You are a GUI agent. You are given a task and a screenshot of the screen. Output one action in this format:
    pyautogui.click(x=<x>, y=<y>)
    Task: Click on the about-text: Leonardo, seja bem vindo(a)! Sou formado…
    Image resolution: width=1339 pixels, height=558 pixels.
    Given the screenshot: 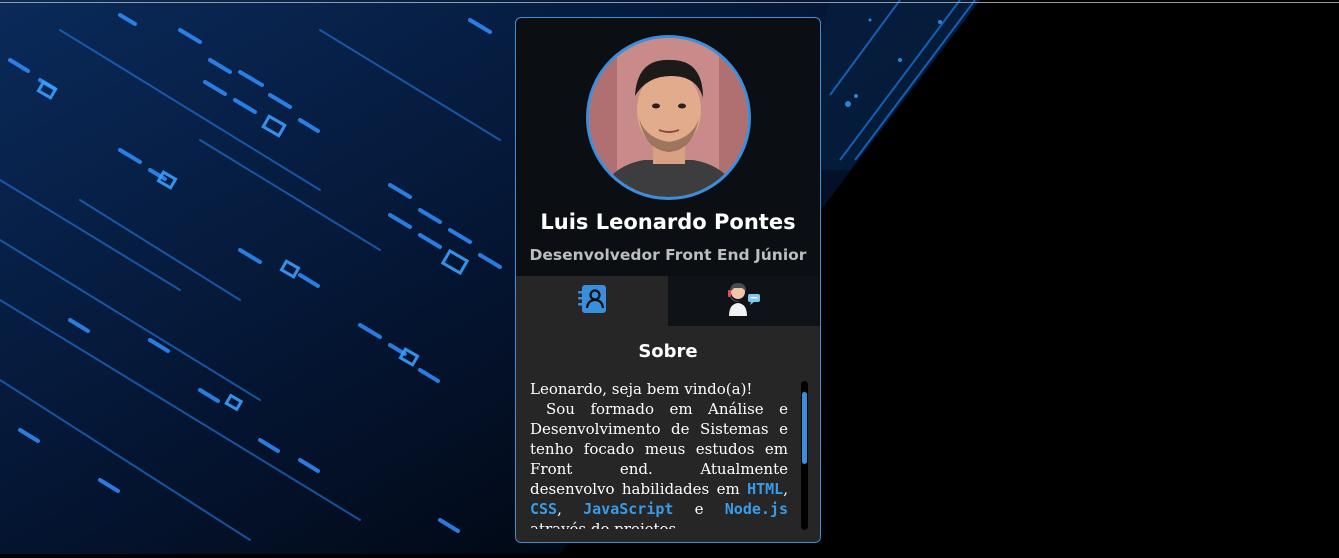 What is the action you would take?
    pyautogui.click(x=659, y=454)
    